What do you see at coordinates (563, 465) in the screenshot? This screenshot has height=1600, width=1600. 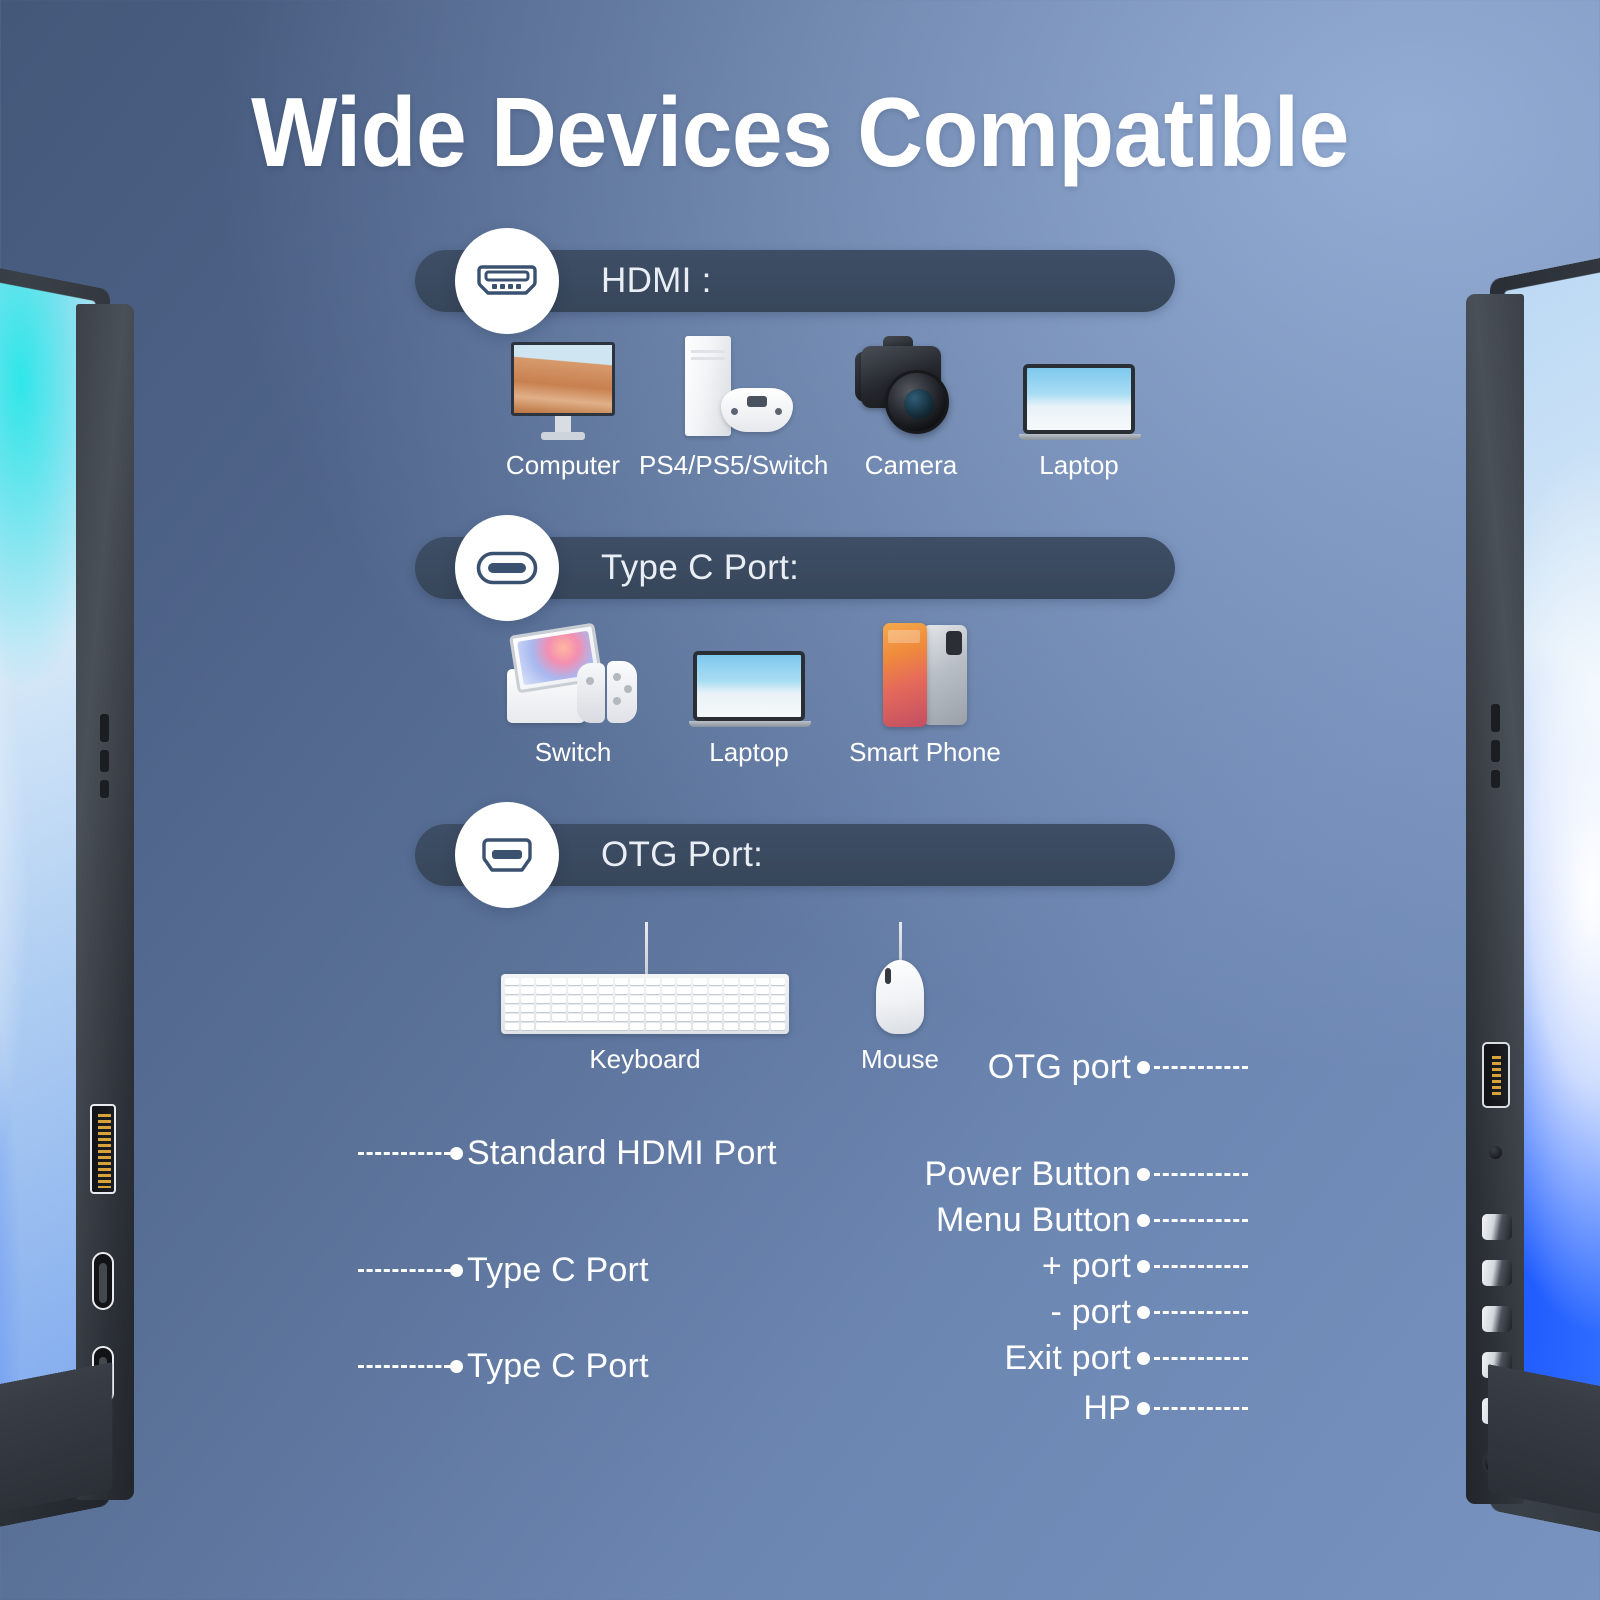 I see `device-label: Computer` at bounding box center [563, 465].